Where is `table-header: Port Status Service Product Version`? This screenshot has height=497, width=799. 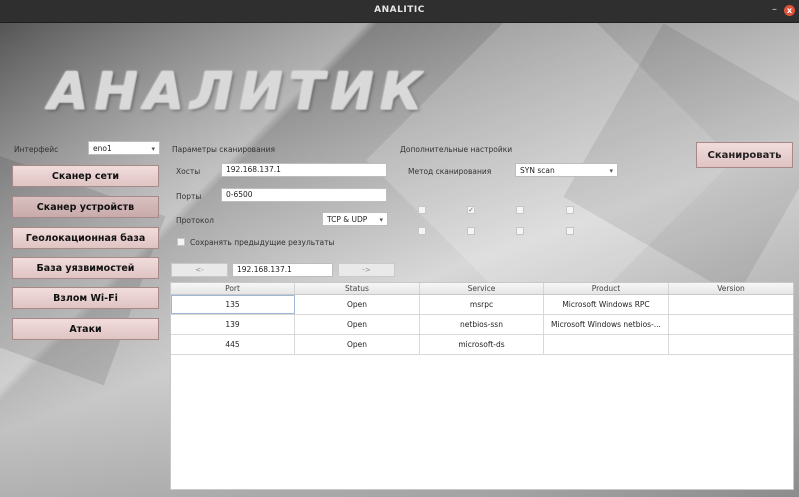 table-header: Port Status Service Product Version is located at coordinates (482, 289).